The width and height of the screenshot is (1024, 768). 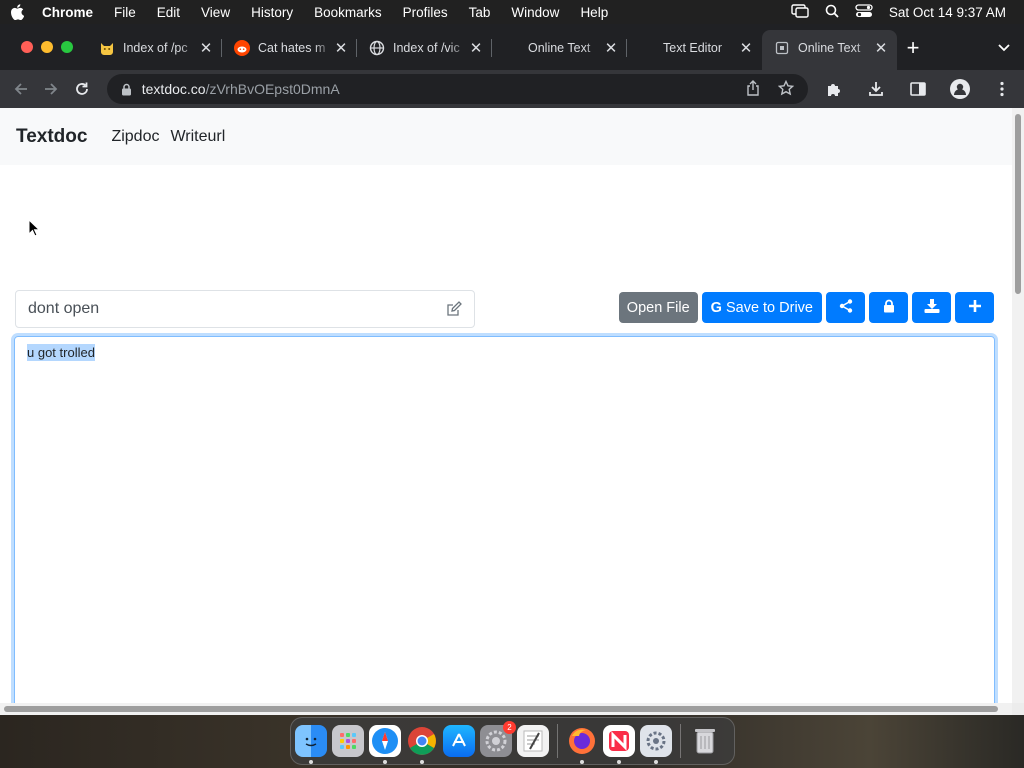 I want to click on horizontal-scrollbar-thumb, so click(x=501, y=709).